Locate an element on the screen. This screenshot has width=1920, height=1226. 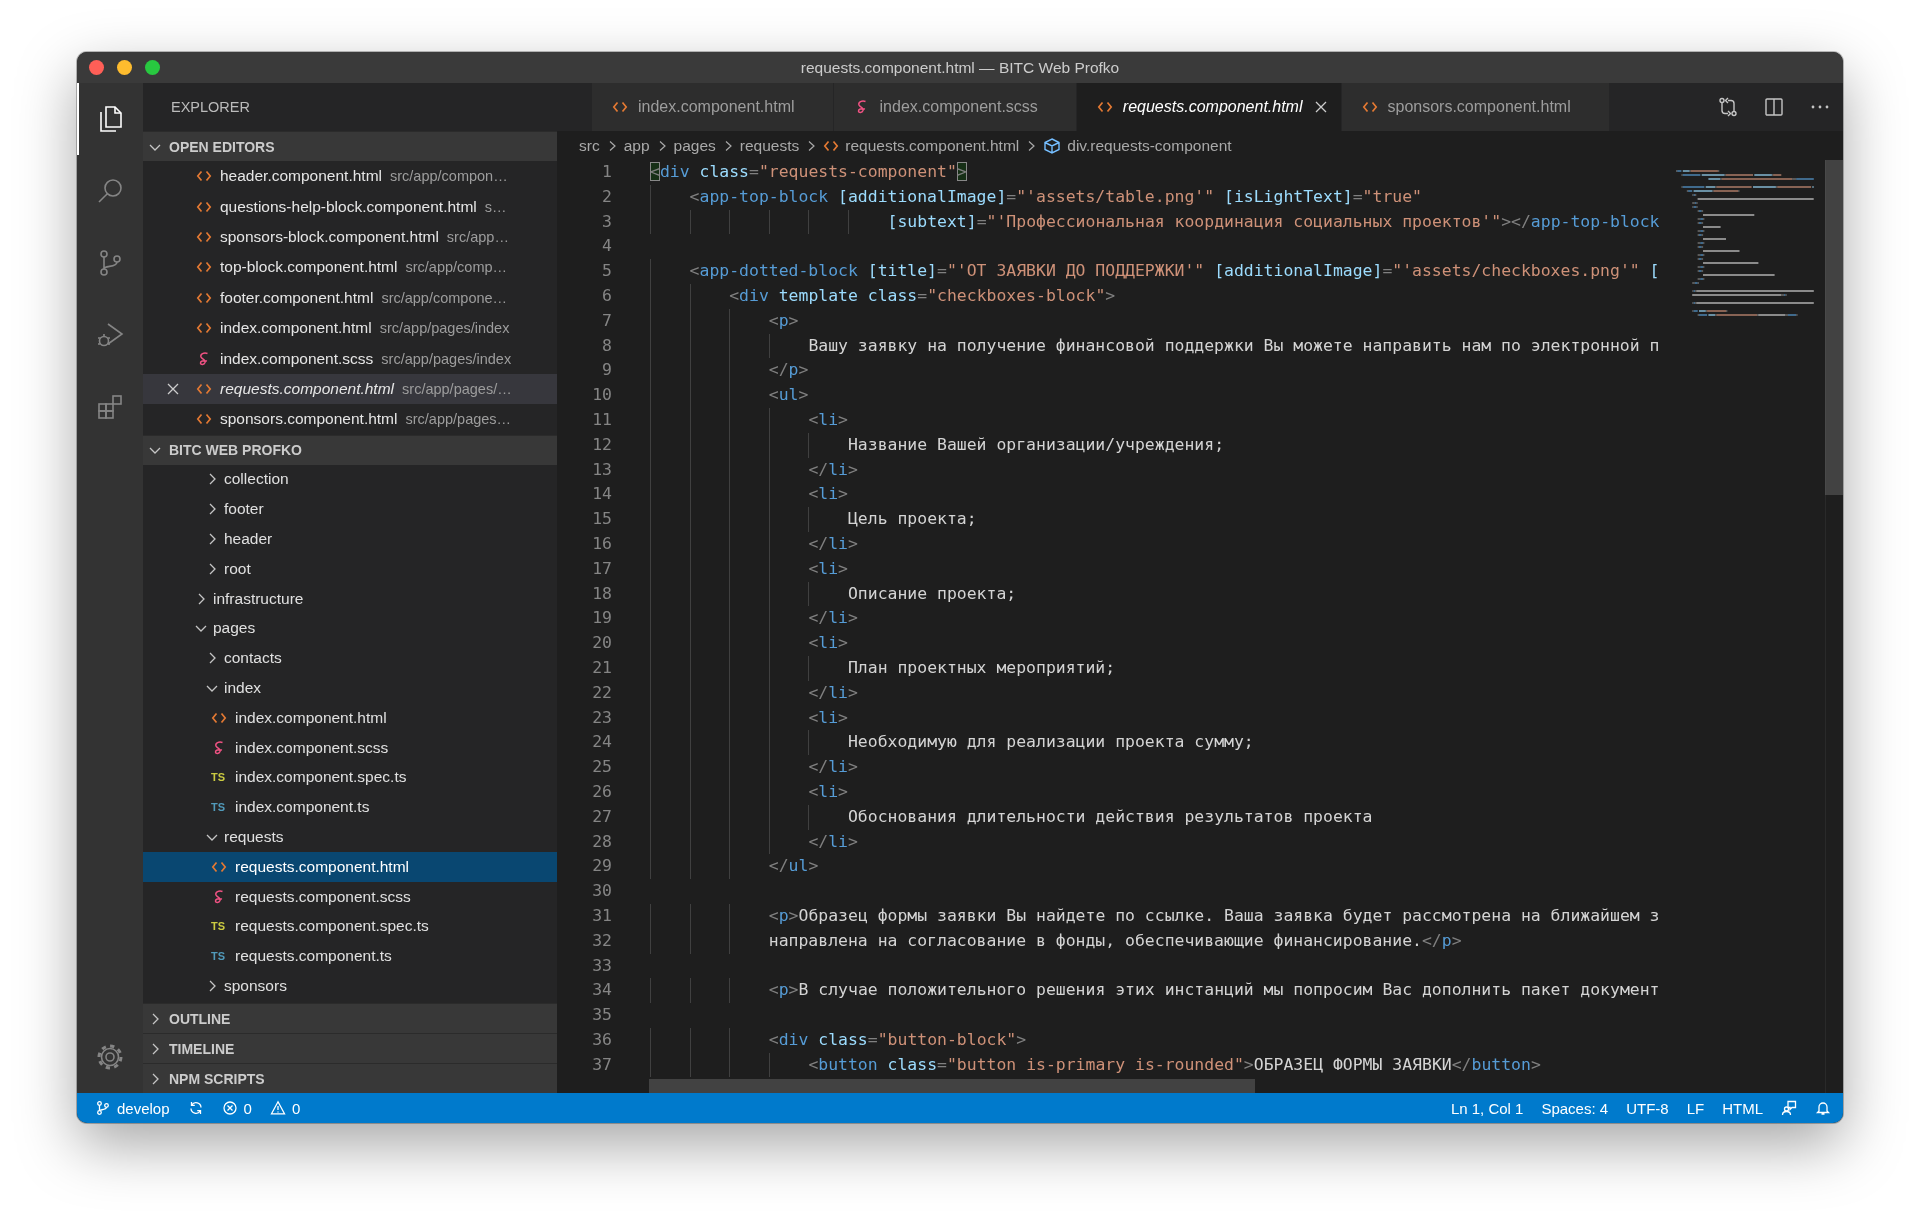
line-number: 21 is located at coordinates (601, 667).